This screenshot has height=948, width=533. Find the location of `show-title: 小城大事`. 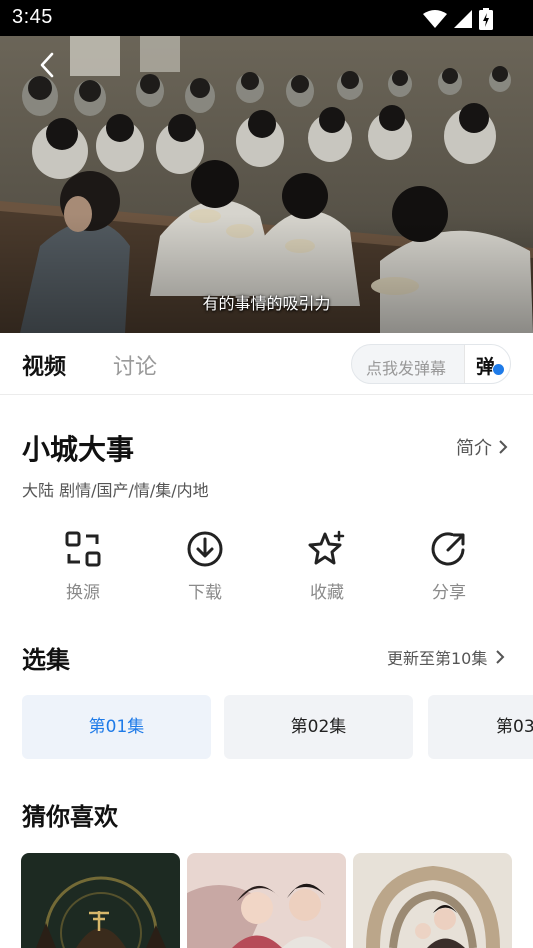

show-title: 小城大事 is located at coordinates (78, 449).